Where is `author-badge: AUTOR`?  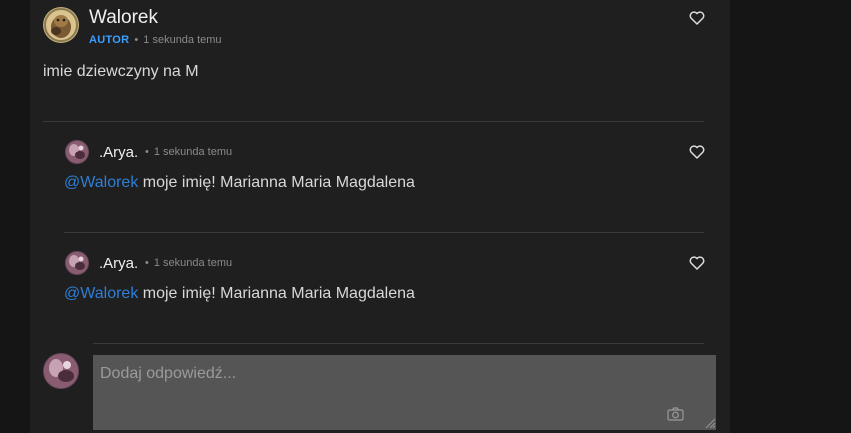
author-badge: AUTOR is located at coordinates (109, 40).